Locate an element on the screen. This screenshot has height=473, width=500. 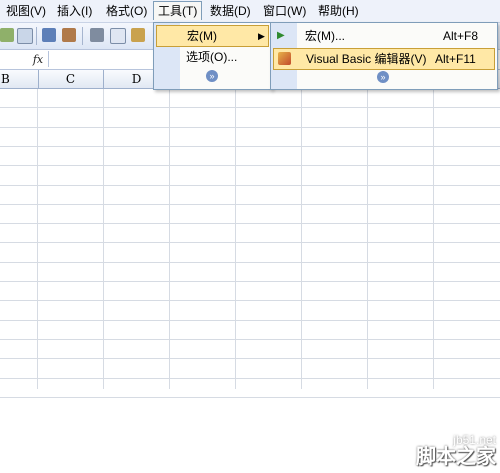
tools-menu: 宏(M) ▶ 选项(O)... » is located at coordinates (212, 56).